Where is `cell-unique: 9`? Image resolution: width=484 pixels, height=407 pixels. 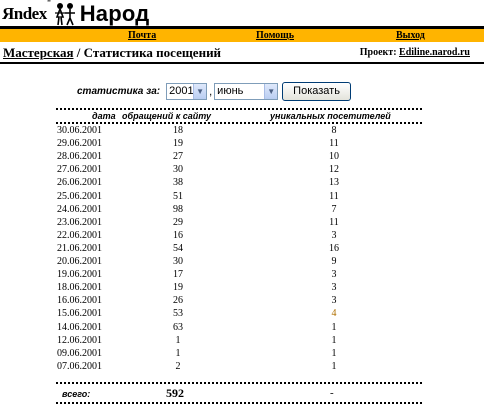
cell-unique: 9 is located at coordinates (334, 261).